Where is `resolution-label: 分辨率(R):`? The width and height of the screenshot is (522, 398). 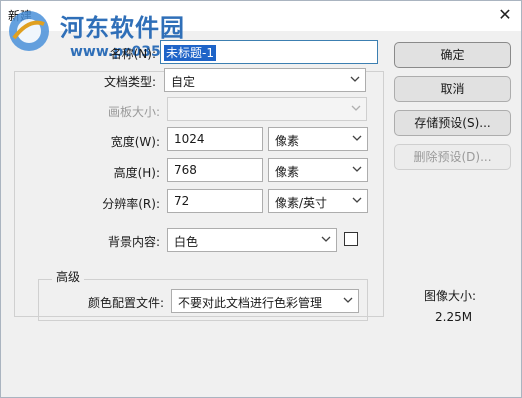 resolution-label: 分辨率(R): is located at coordinates (131, 204).